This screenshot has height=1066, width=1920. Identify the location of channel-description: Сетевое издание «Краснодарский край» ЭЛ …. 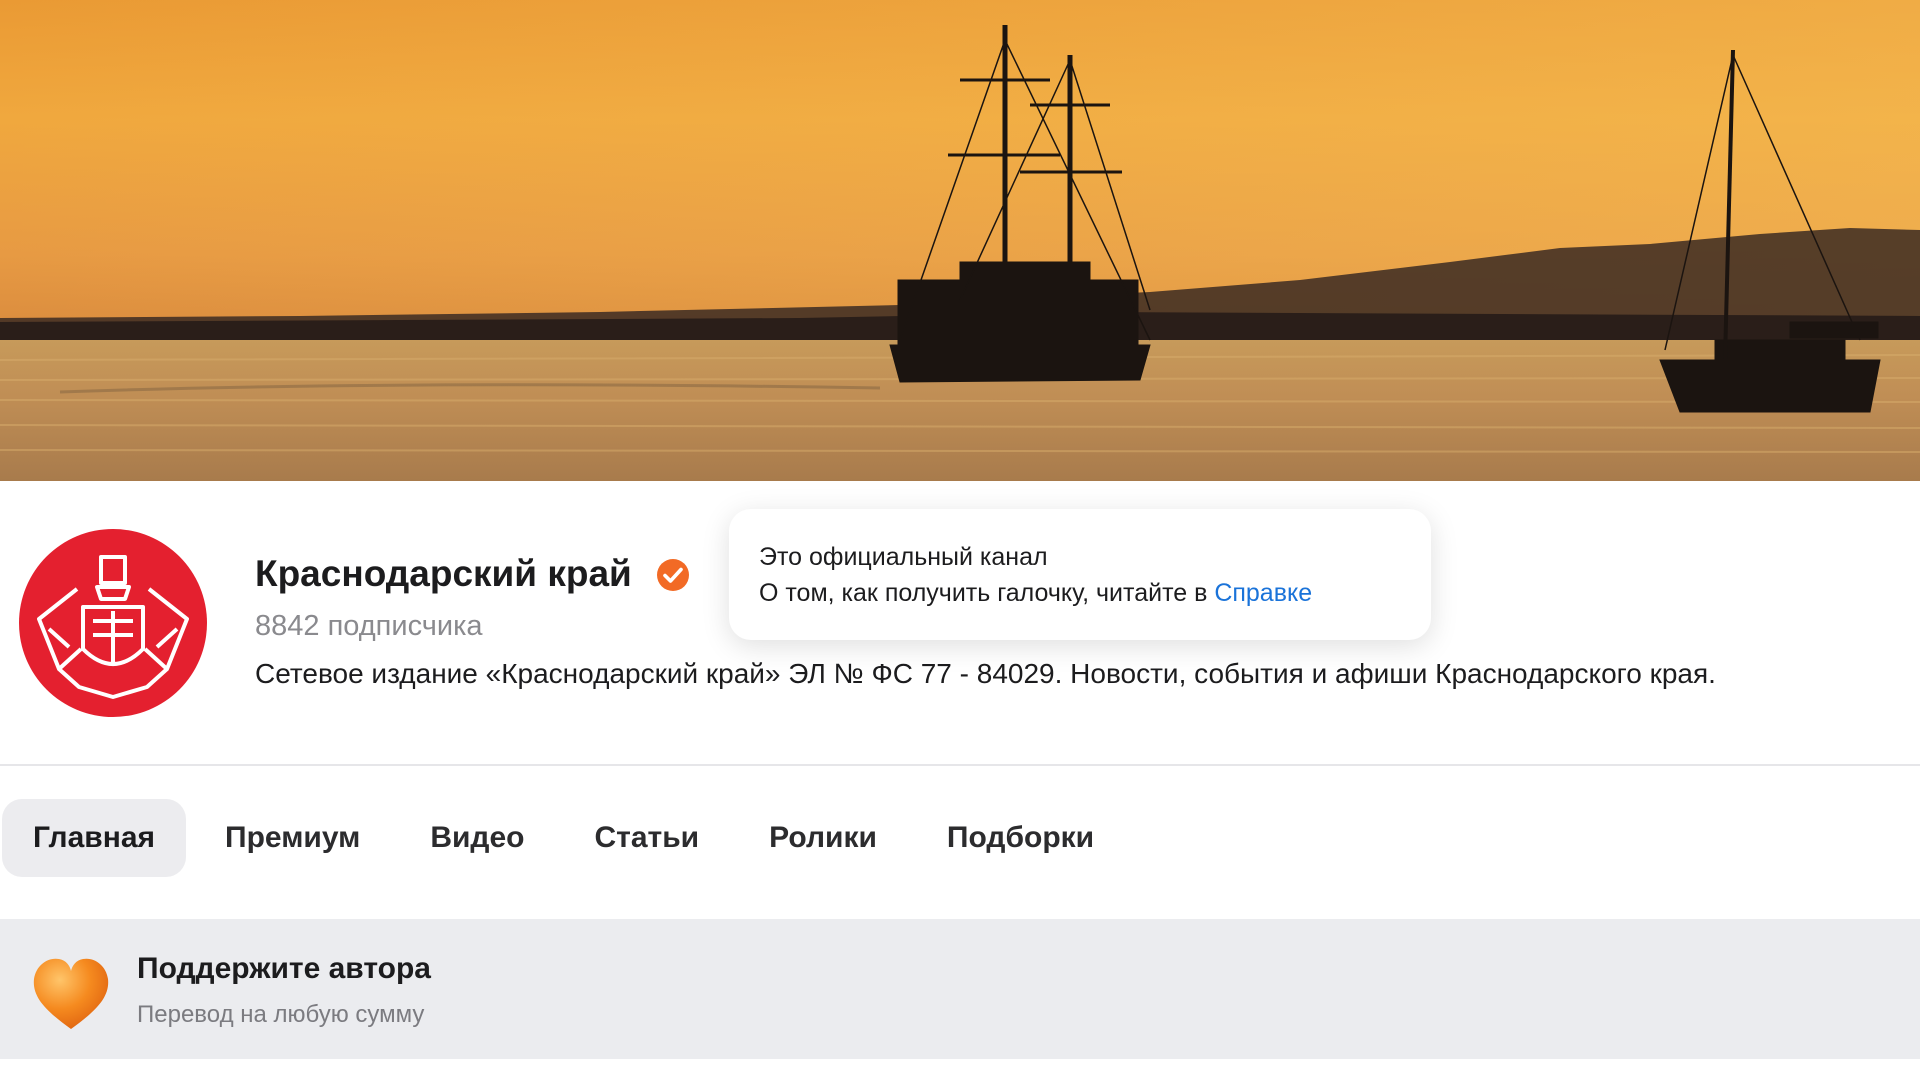
(985, 673).